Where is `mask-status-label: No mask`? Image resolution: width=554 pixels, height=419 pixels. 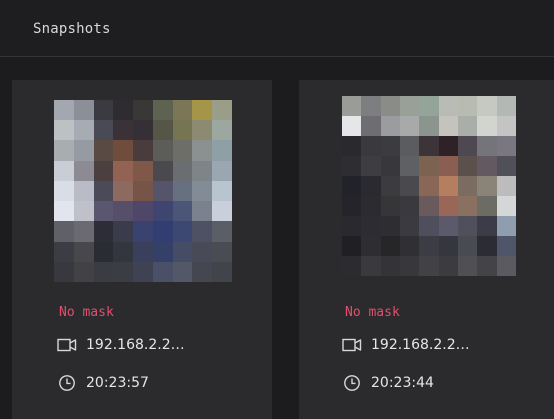 mask-status-label: No mask is located at coordinates (372, 312).